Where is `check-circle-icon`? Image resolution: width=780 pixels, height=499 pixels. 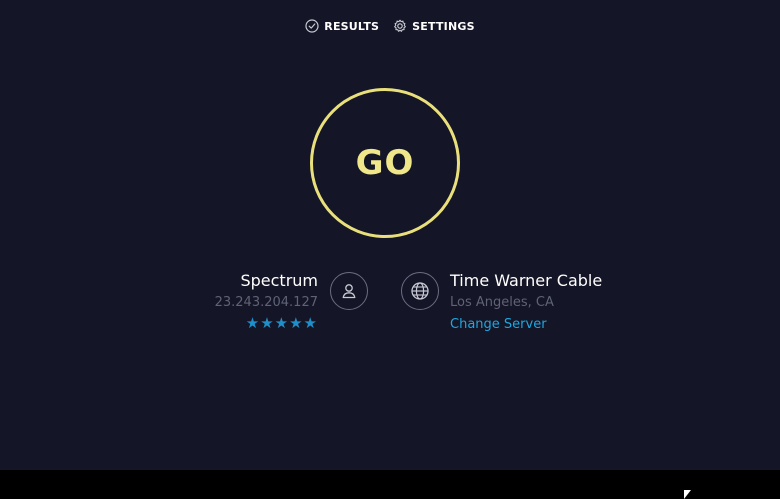
check-circle-icon is located at coordinates (312, 26).